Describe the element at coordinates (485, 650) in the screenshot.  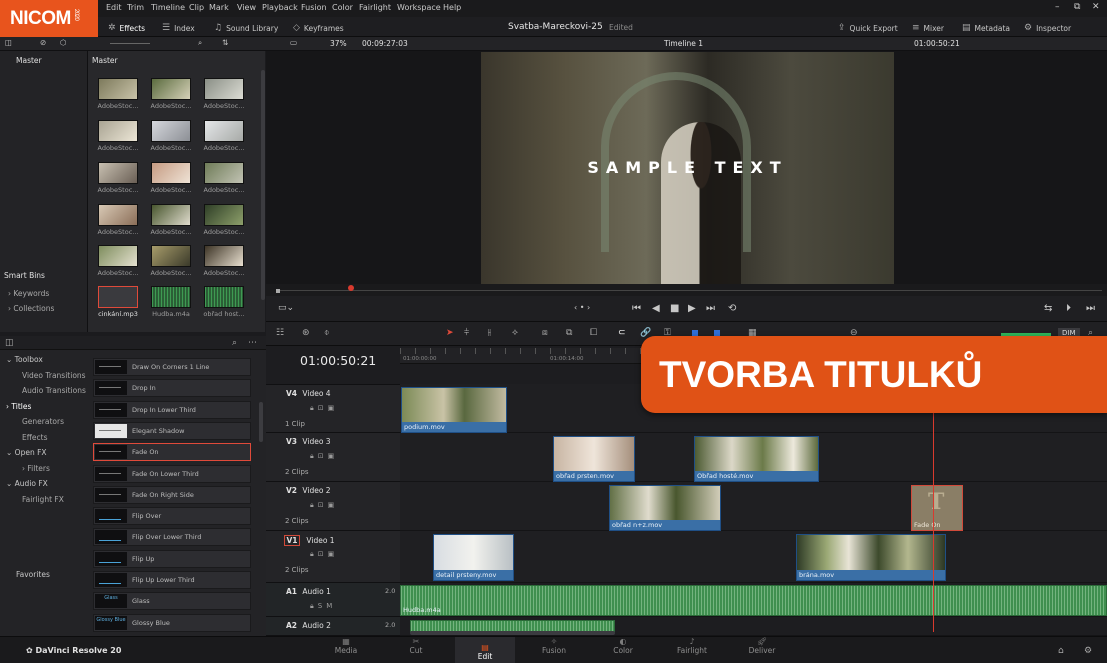
I see `page-tab-edit: ▤ Edit` at that location.